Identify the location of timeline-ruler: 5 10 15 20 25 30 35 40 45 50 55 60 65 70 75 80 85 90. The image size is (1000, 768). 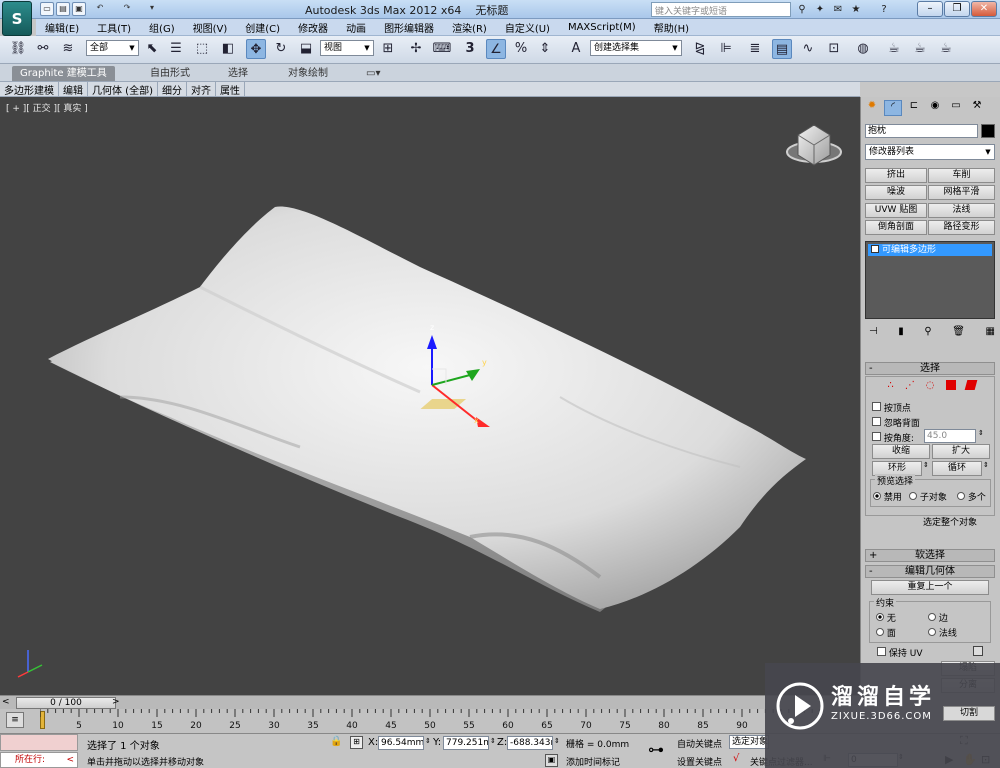
(450, 721).